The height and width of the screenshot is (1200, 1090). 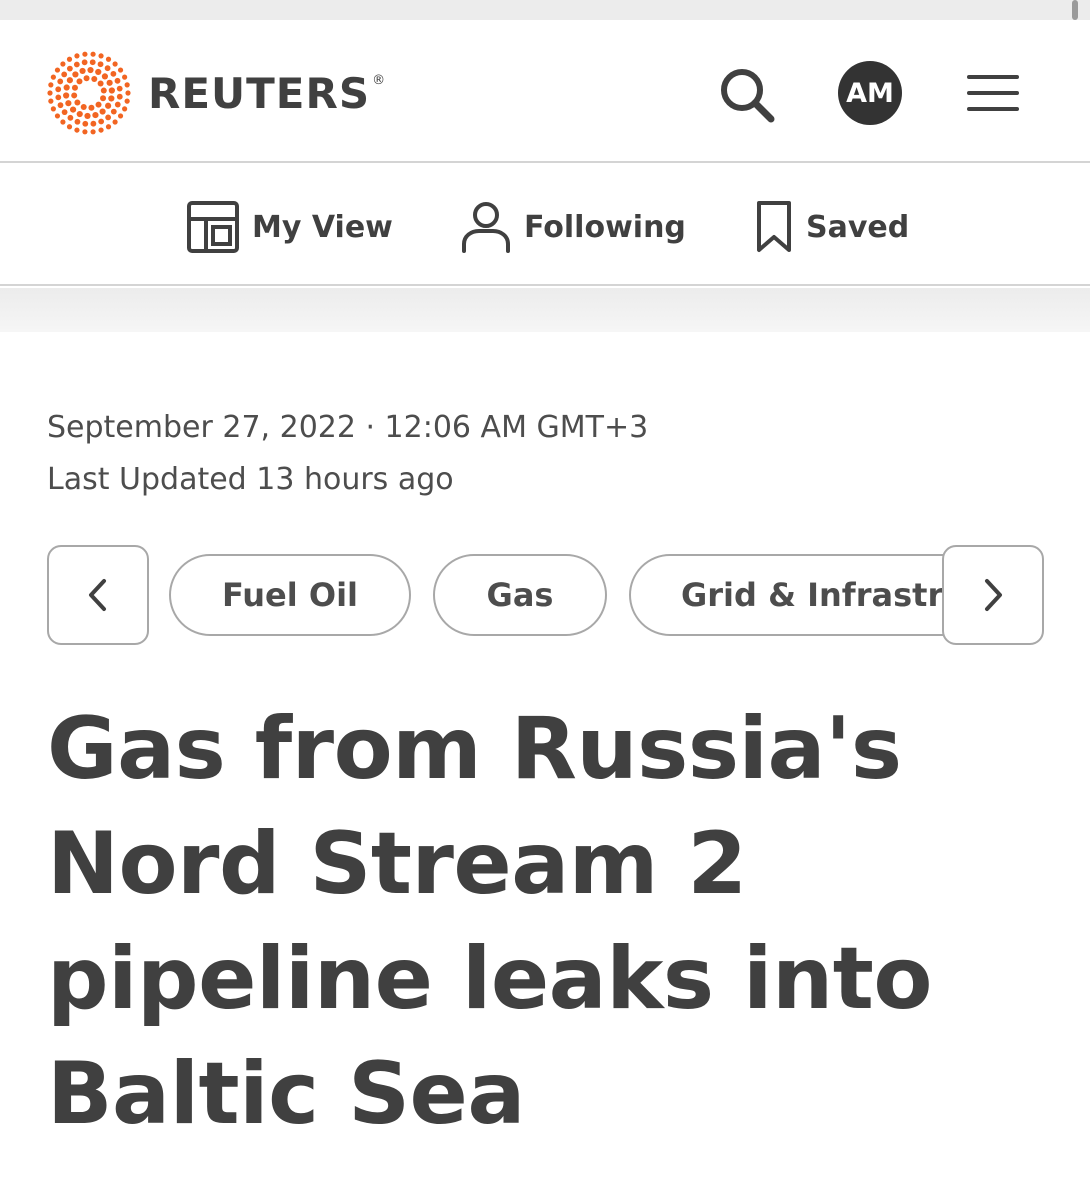 I want to click on saved-link: Saved, so click(x=831, y=227).